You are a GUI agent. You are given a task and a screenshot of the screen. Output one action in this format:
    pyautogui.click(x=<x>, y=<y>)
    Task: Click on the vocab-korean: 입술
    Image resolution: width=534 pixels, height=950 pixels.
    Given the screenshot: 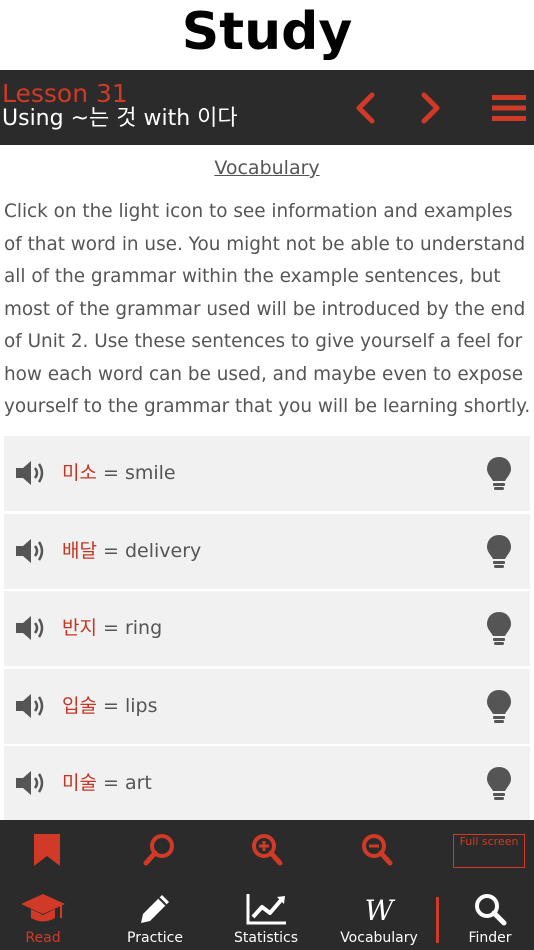 What is the action you would take?
    pyautogui.click(x=79, y=705)
    